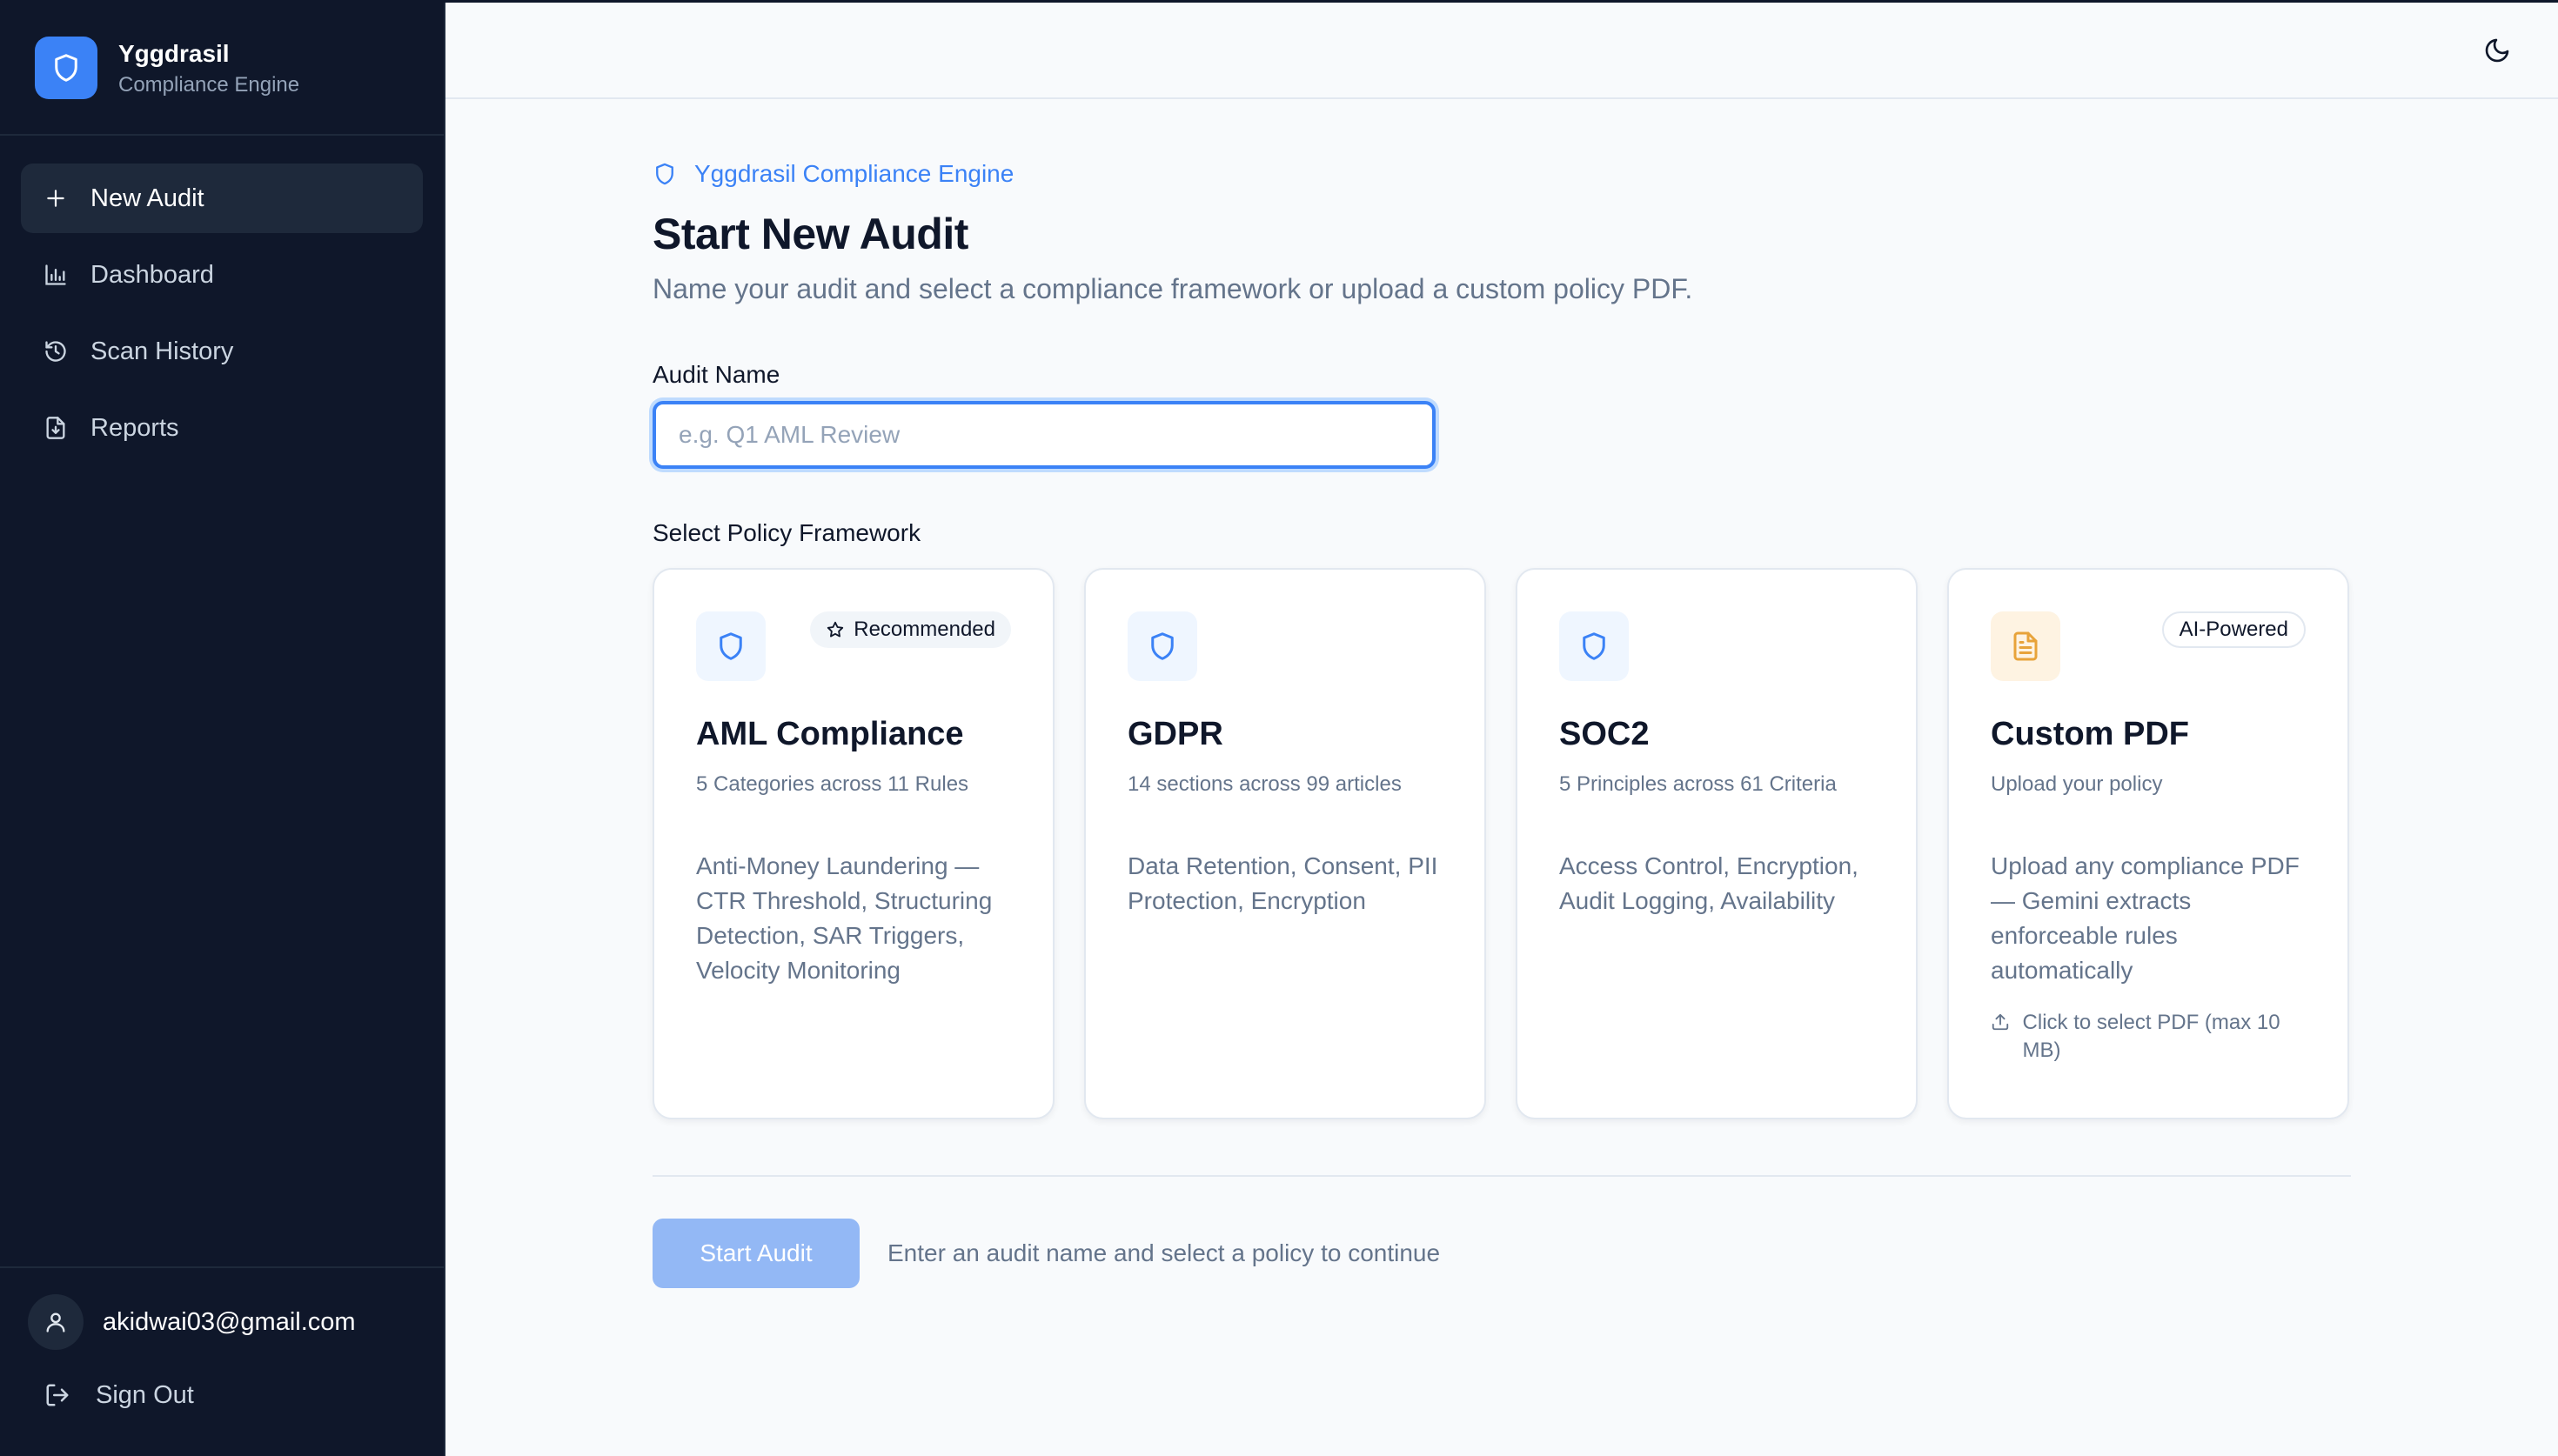 This screenshot has width=2558, height=1456. Describe the element at coordinates (229, 1321) in the screenshot. I see `user-email: akidwai03@gmail.com` at that location.